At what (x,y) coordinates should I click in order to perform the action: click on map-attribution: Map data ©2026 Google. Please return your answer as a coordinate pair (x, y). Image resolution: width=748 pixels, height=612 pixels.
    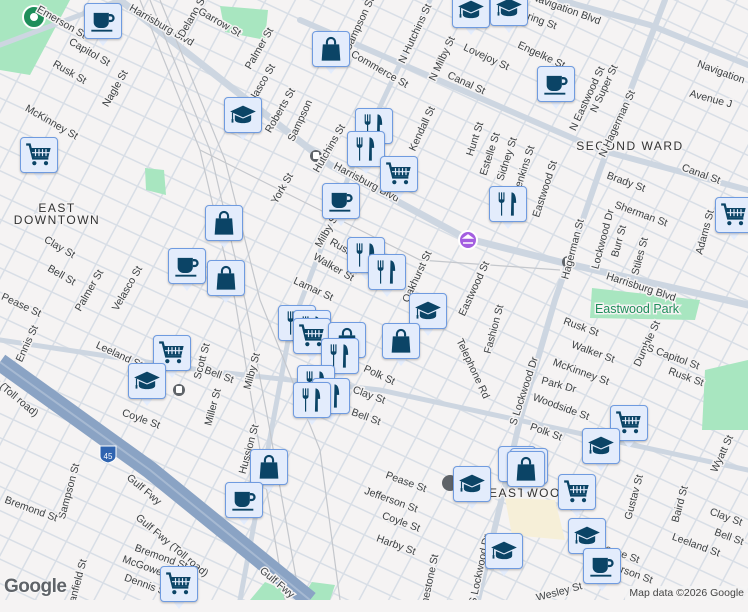
    Looking at the image, I should click on (686, 593).